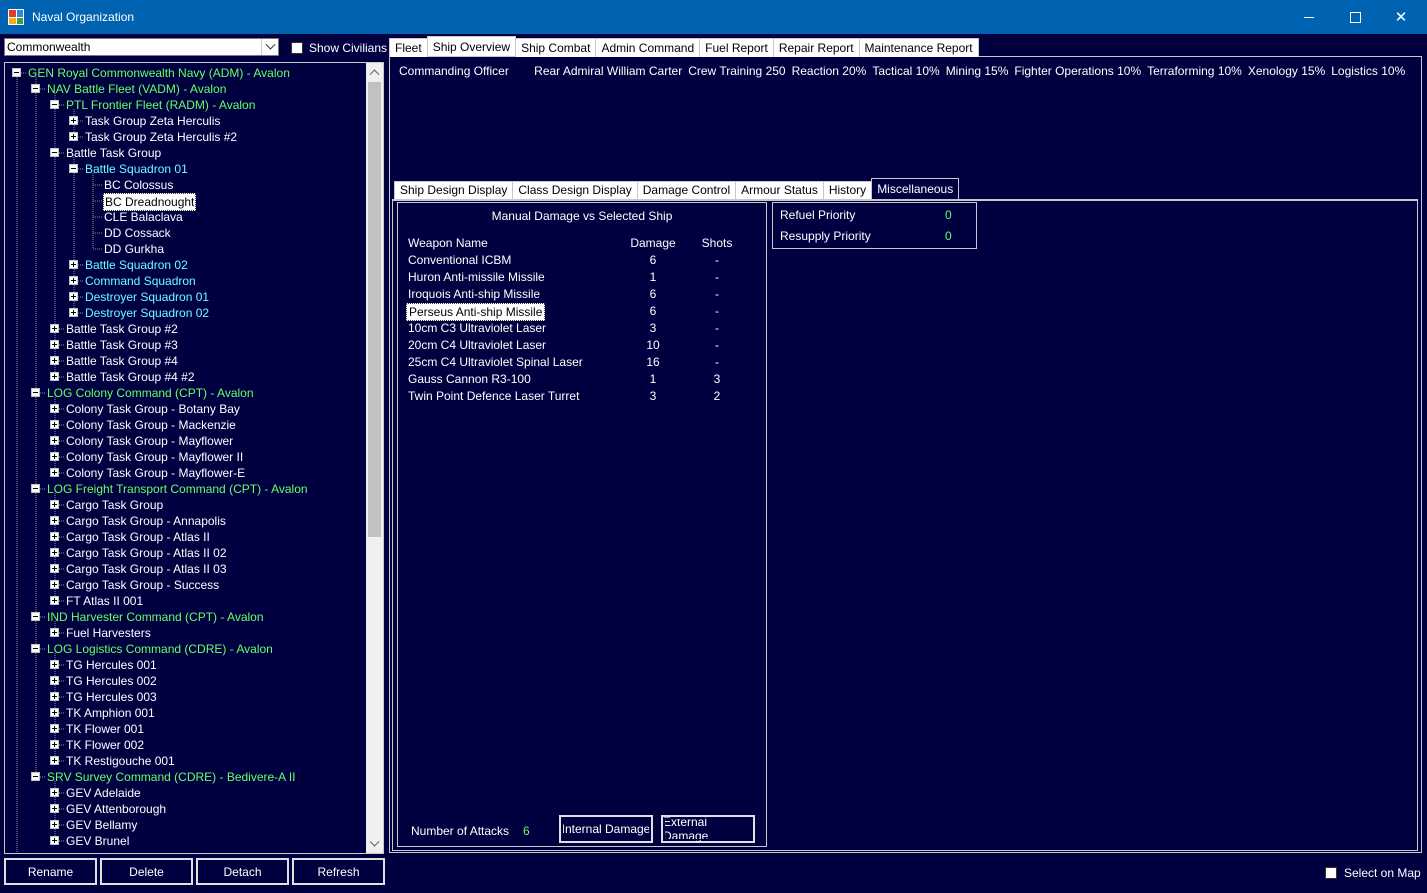 Image resolution: width=1427 pixels, height=893 pixels. What do you see at coordinates (143, 217) in the screenshot?
I see `tree-node-label: CLE Balaclava` at bounding box center [143, 217].